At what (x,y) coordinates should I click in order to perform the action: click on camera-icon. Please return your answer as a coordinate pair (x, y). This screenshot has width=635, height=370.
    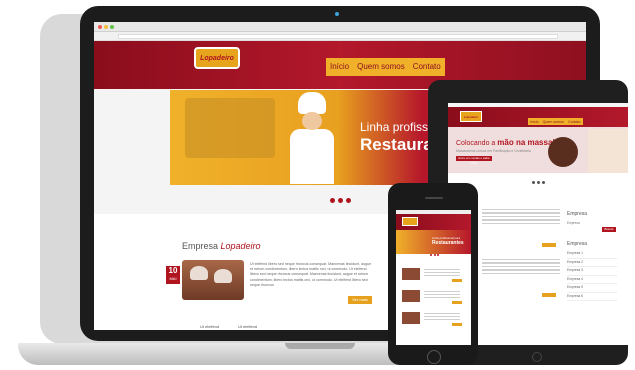
    Looking at the image, I should click on (337, 14).